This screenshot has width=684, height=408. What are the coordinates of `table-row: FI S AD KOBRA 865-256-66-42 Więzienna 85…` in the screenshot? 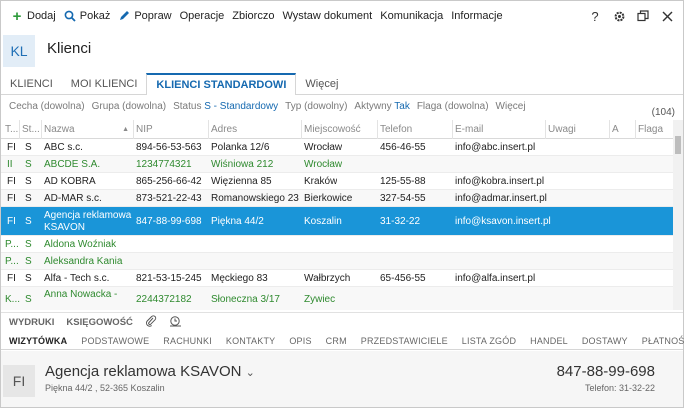 It's located at (337, 181).